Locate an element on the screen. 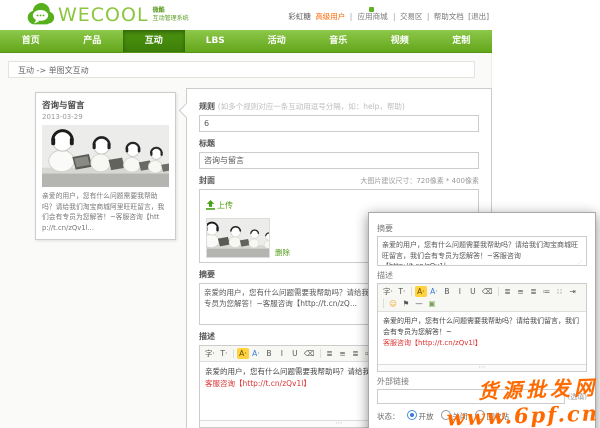 The image size is (600, 428). logo: WECOOL 微酷 互动管理系统 is located at coordinates (107, 15).